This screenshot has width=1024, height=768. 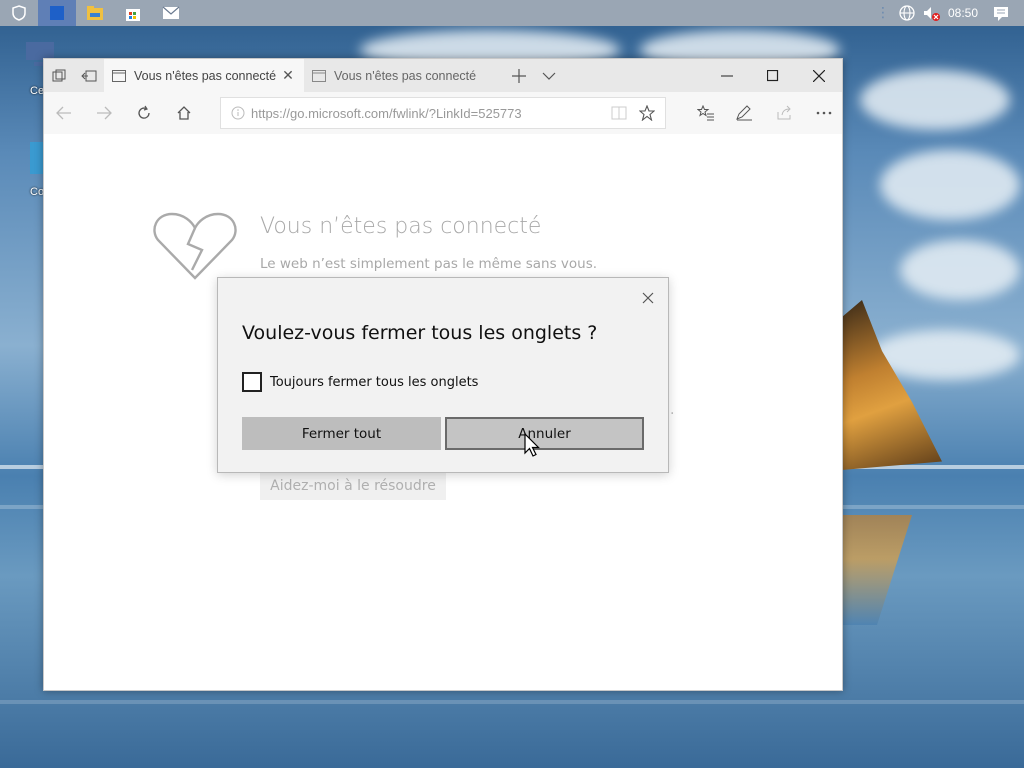 I want to click on refresh-button, so click(x=144, y=113).